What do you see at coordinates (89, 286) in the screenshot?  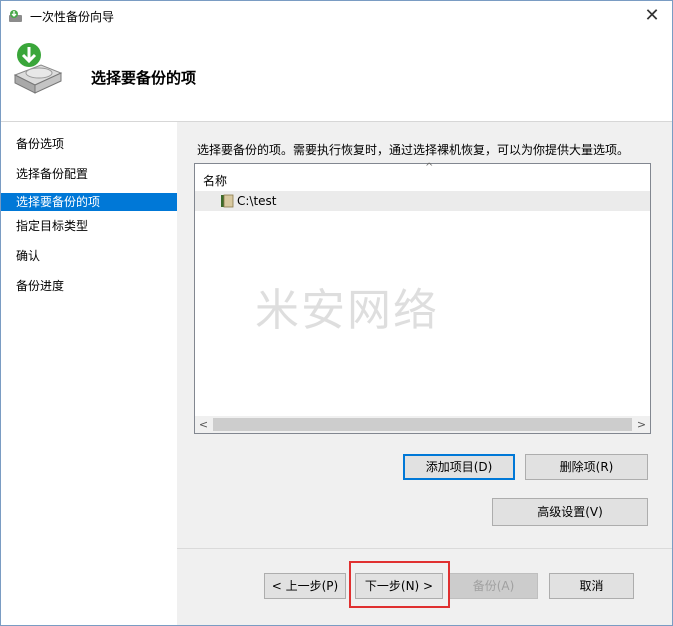 I see `nav-step-progress: 备份进度` at bounding box center [89, 286].